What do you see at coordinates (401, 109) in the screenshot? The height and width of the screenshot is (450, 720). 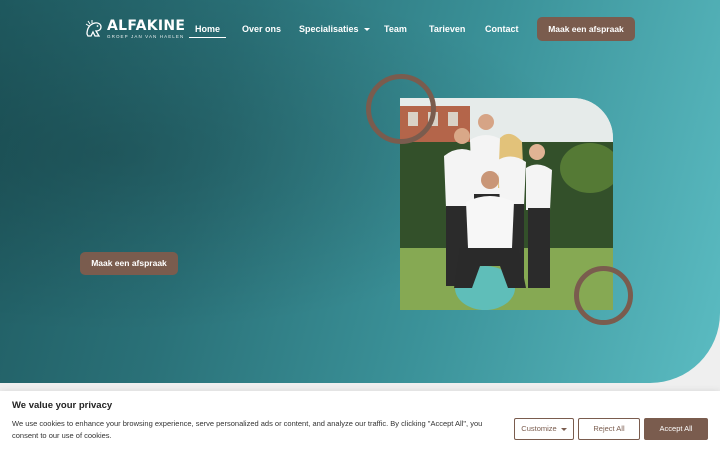 I see `decorative-ring-top` at bounding box center [401, 109].